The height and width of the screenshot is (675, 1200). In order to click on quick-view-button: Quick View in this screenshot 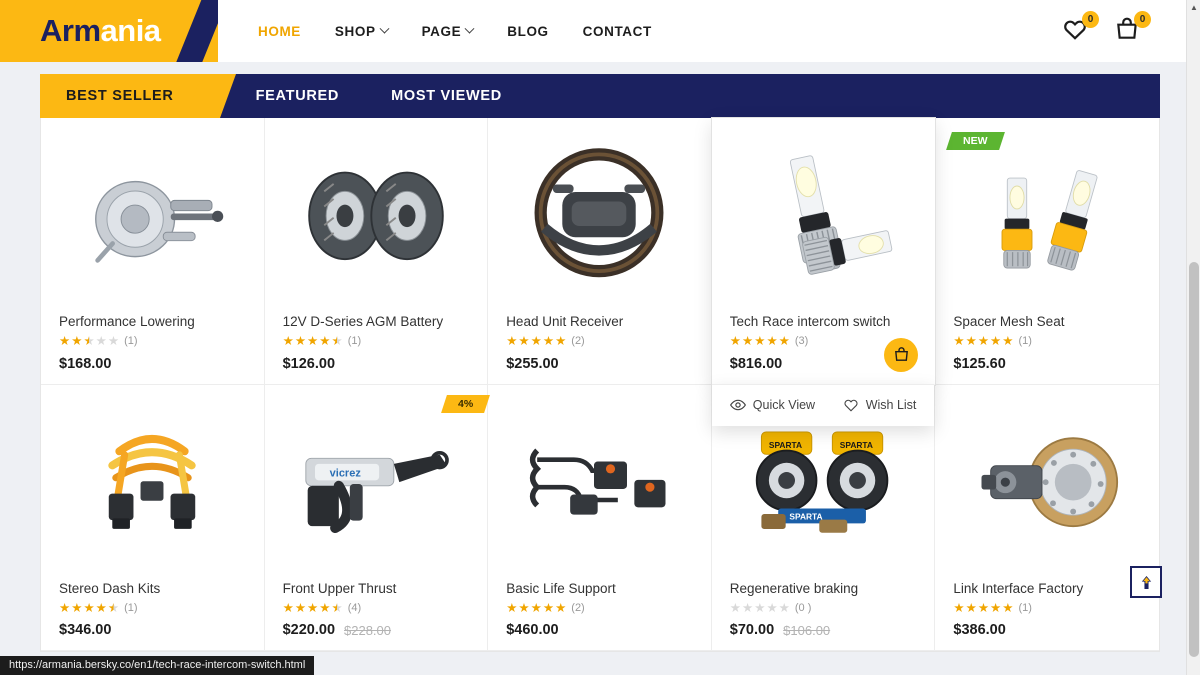, I will do `click(772, 405)`.